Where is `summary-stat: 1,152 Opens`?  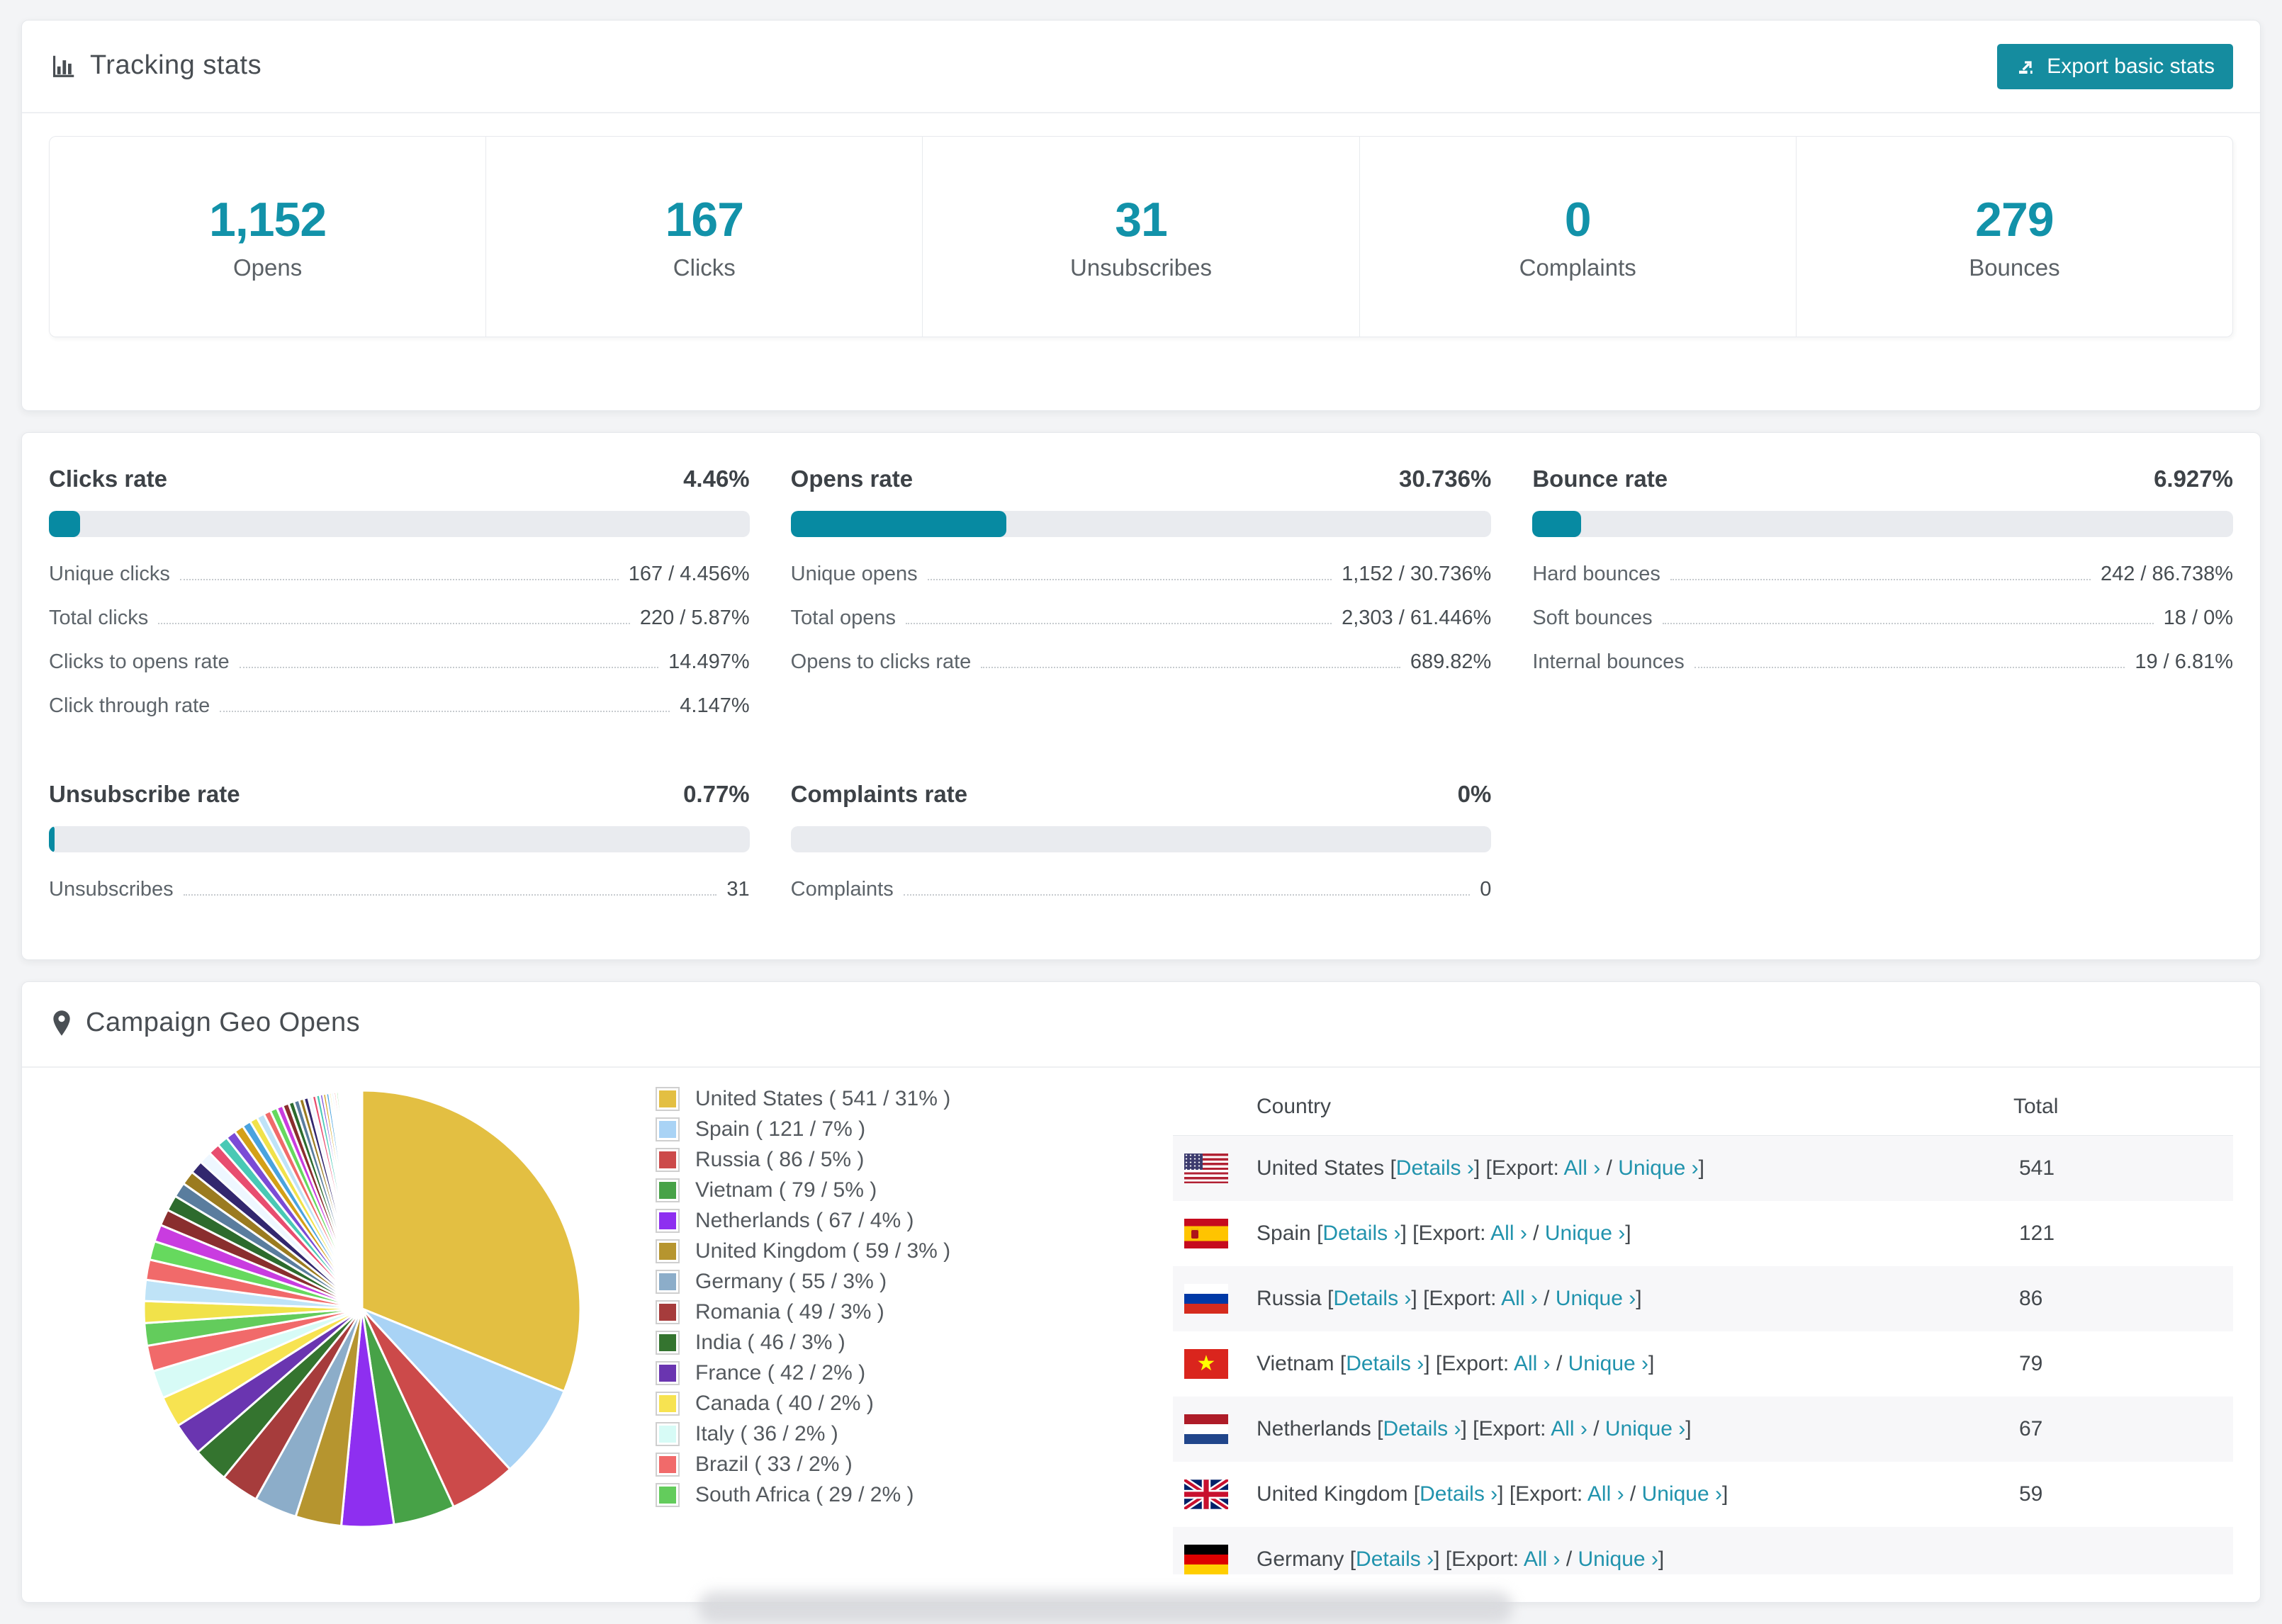
summary-stat: 1,152 Opens is located at coordinates (268, 237).